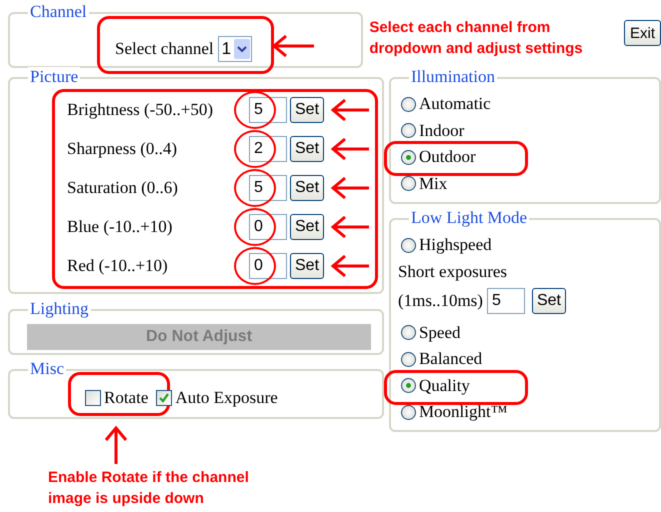  What do you see at coordinates (450, 359) in the screenshot?
I see `option-label: Balanced` at bounding box center [450, 359].